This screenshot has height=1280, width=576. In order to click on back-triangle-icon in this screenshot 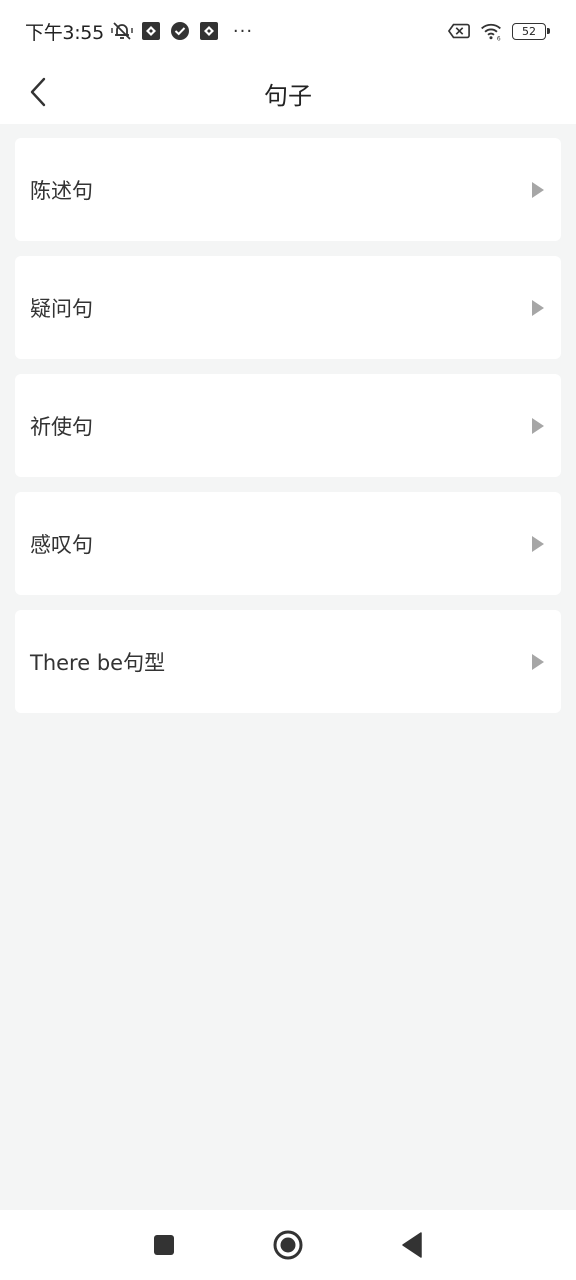, I will do `click(412, 1245)`.